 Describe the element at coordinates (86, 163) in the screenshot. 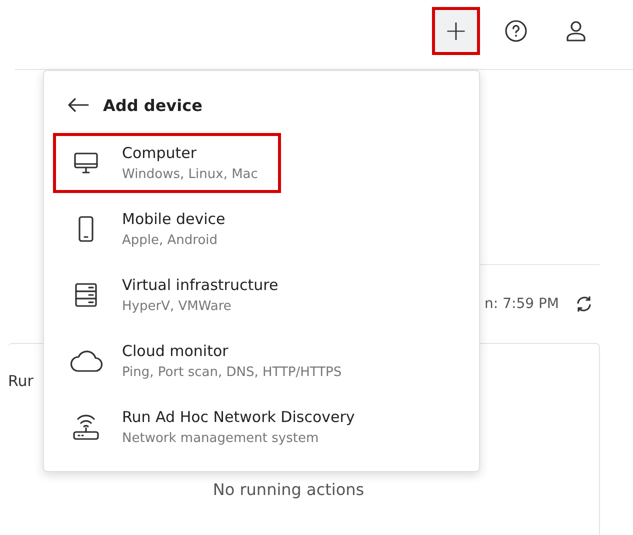

I see `monitor-icon` at that location.